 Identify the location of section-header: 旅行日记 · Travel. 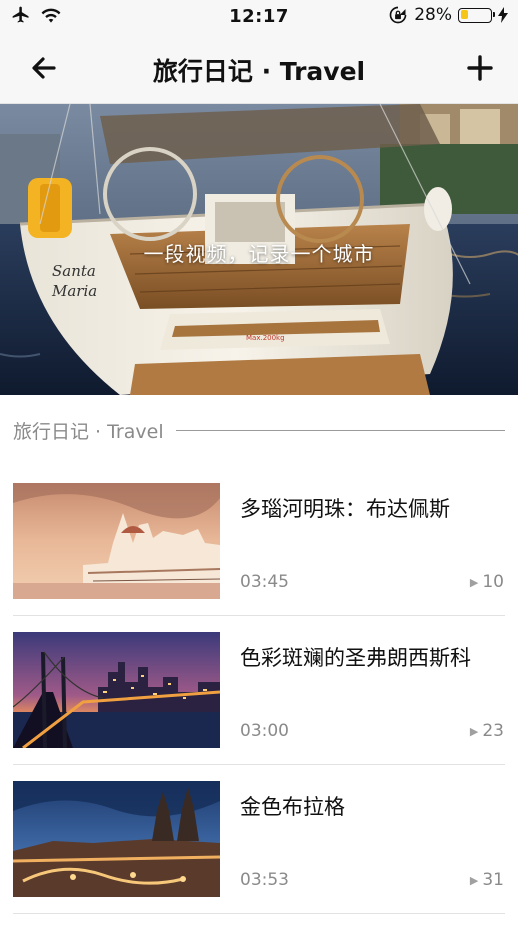
(259, 430).